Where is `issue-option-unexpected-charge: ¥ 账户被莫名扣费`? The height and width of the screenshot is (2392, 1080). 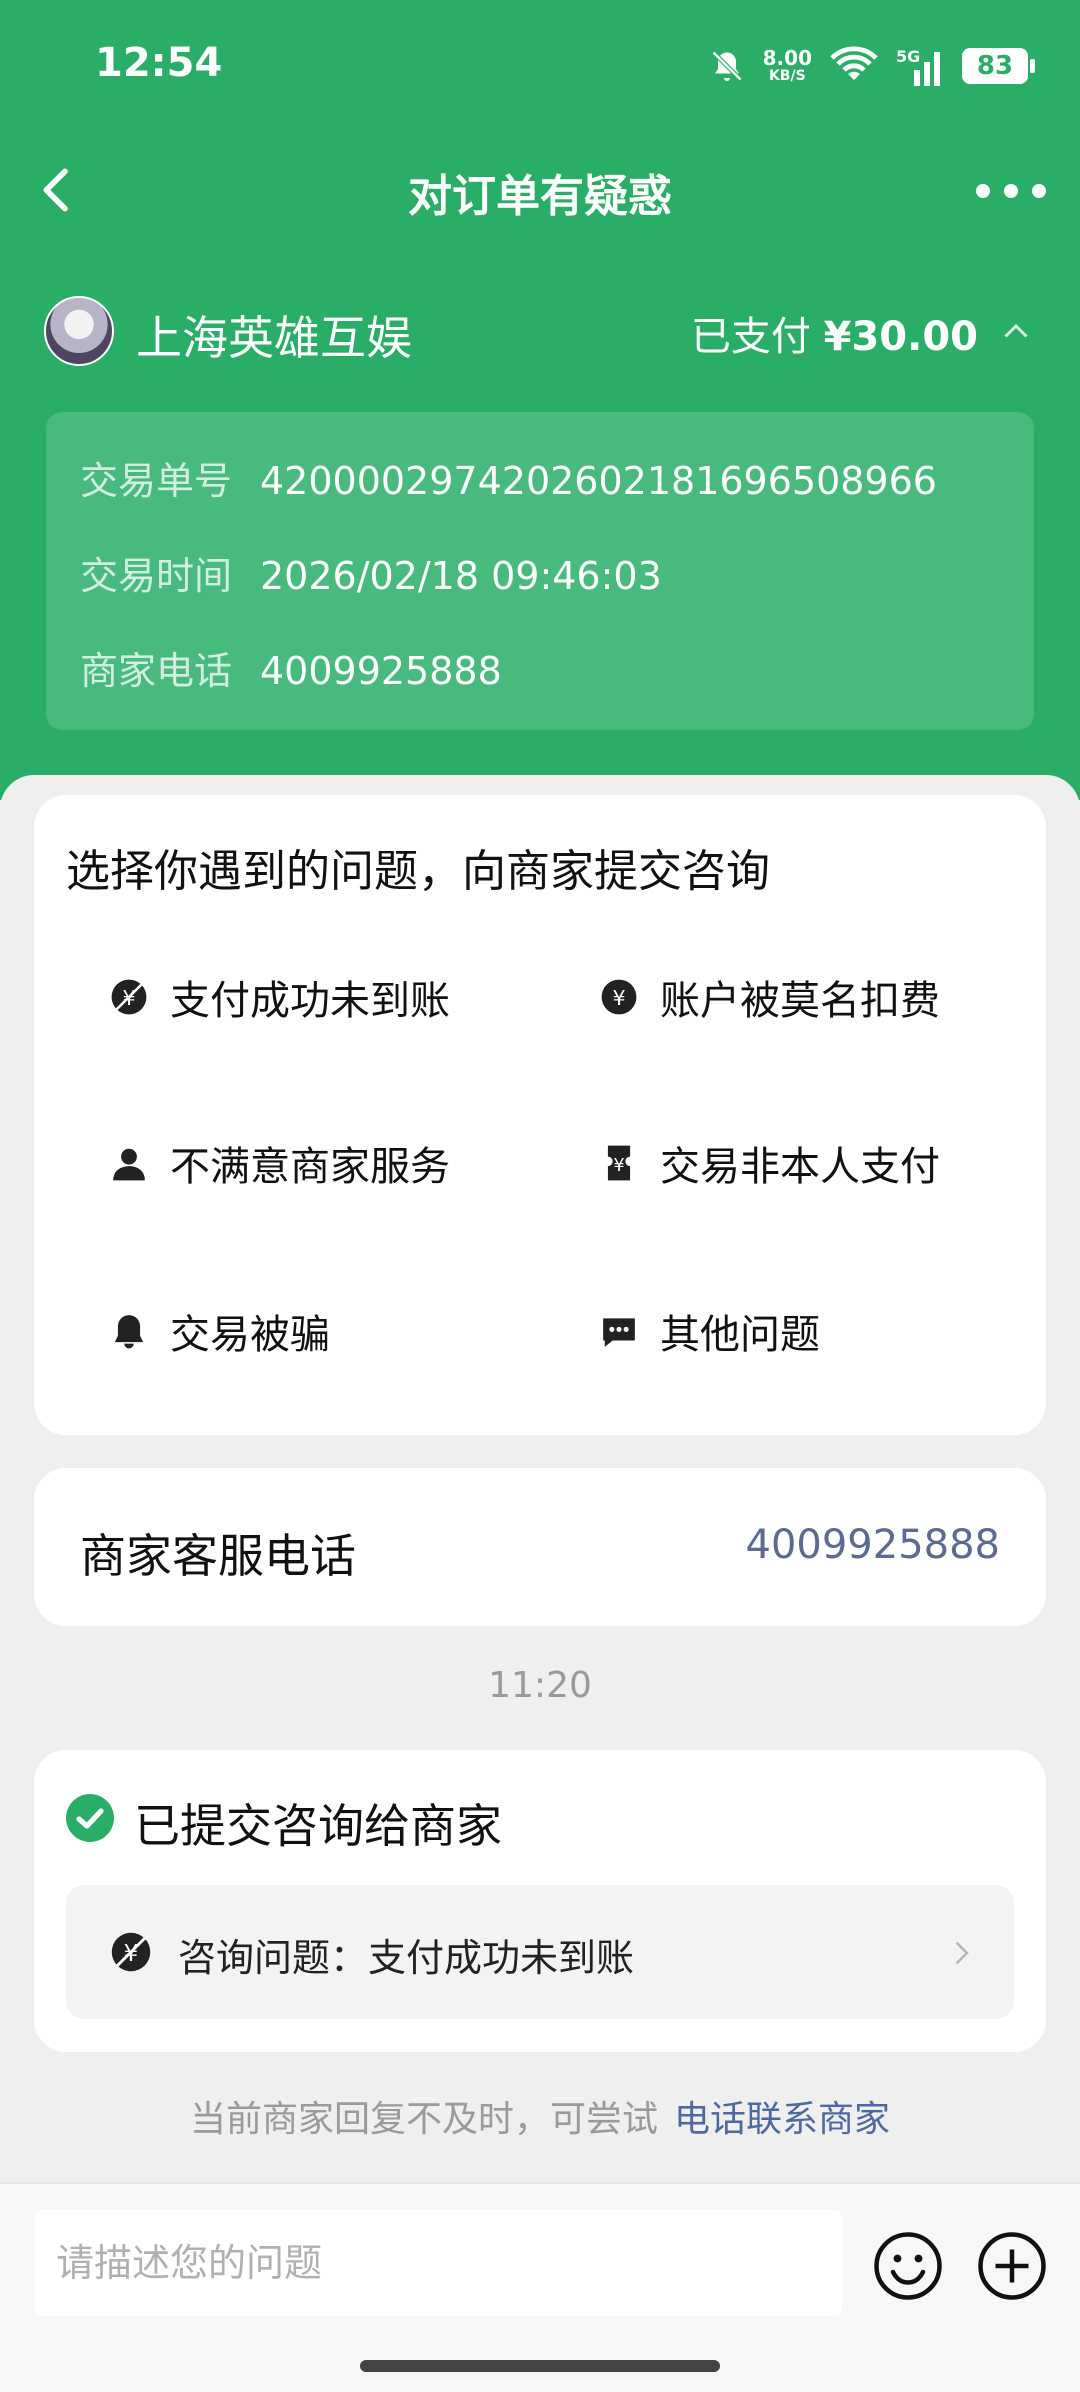
issue-option-unexpected-charge: ¥ 账户被莫名扣费 is located at coordinates (770, 997).